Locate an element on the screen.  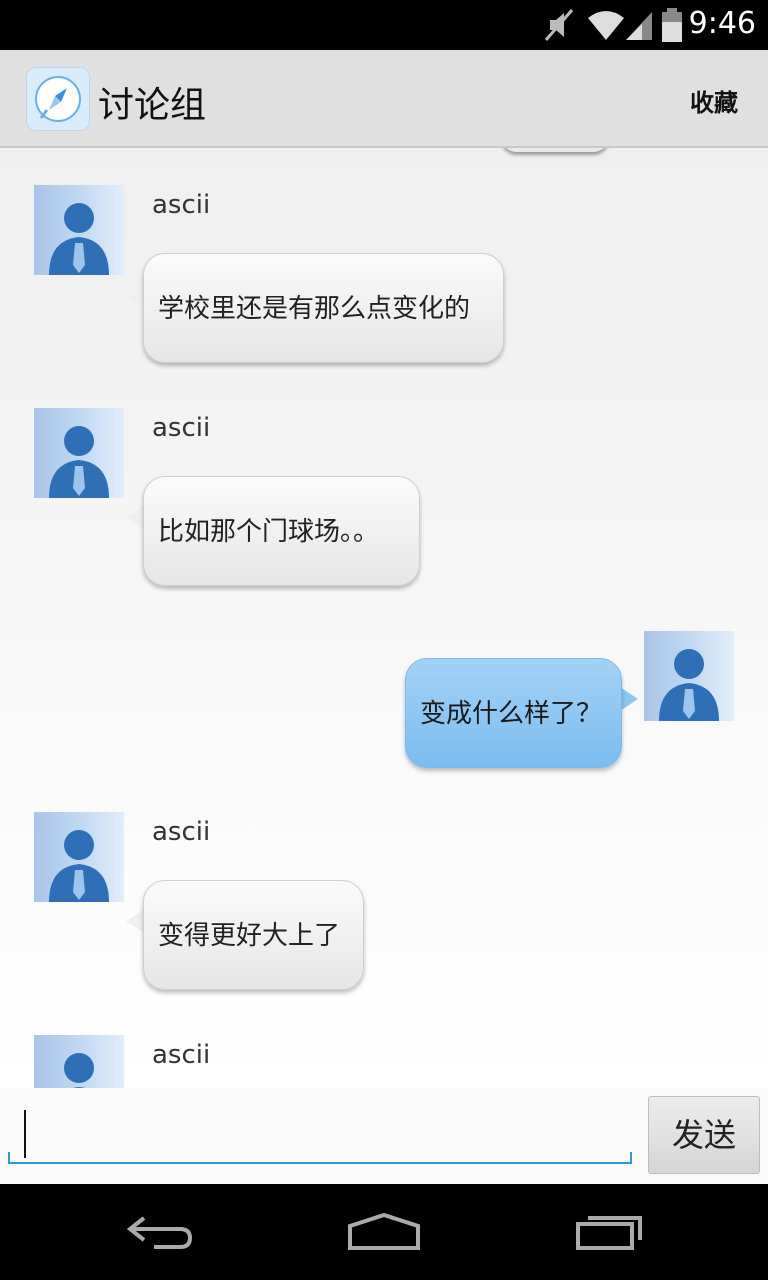
message-input is located at coordinates (322, 1128).